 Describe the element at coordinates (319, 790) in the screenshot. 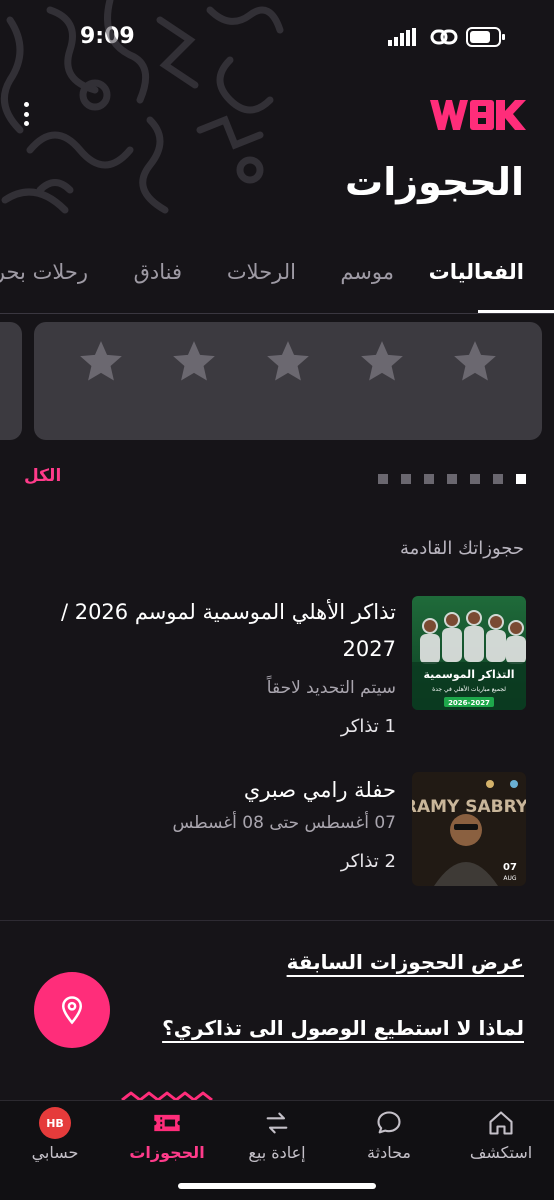

I see `booking-title: حفلة رامي صبري` at that location.